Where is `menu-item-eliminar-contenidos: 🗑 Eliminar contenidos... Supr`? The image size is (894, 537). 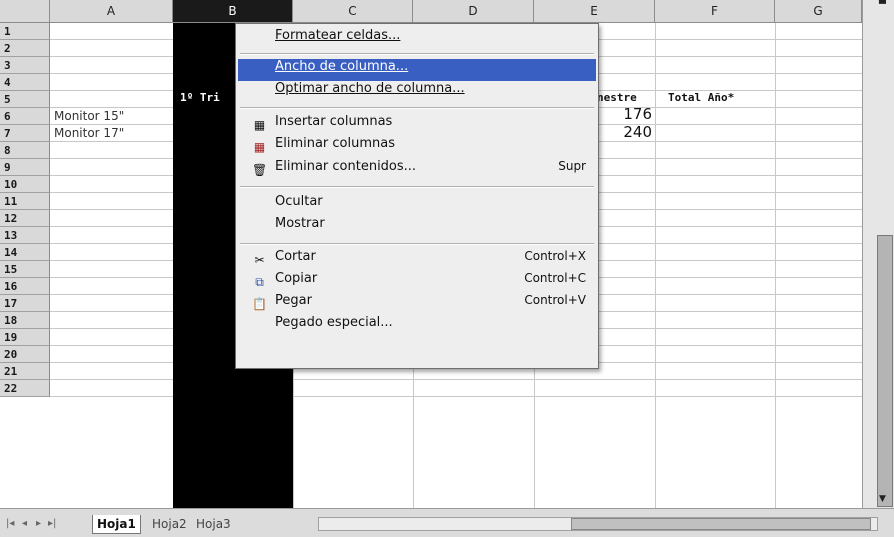
menu-item-eliminar-contenidos: 🗑 Eliminar contenidos... Supr is located at coordinates (417, 170).